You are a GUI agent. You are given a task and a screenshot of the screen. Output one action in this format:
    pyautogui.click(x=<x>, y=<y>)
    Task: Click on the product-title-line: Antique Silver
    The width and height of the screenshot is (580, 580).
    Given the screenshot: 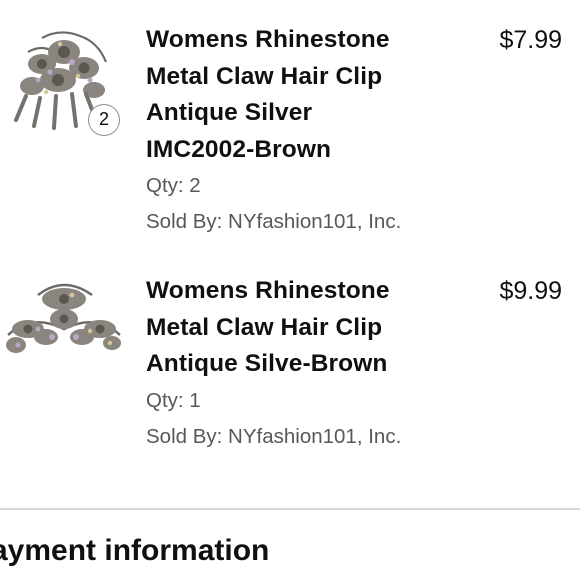 What is the action you would take?
    pyautogui.click(x=229, y=112)
    